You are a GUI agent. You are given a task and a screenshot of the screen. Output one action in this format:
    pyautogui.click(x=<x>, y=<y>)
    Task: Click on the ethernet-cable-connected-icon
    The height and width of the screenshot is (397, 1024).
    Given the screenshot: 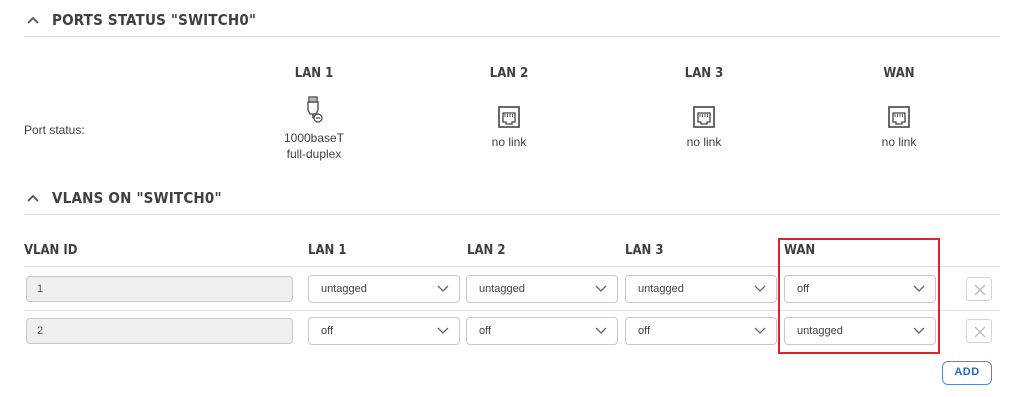 What is the action you would take?
    pyautogui.click(x=315, y=109)
    